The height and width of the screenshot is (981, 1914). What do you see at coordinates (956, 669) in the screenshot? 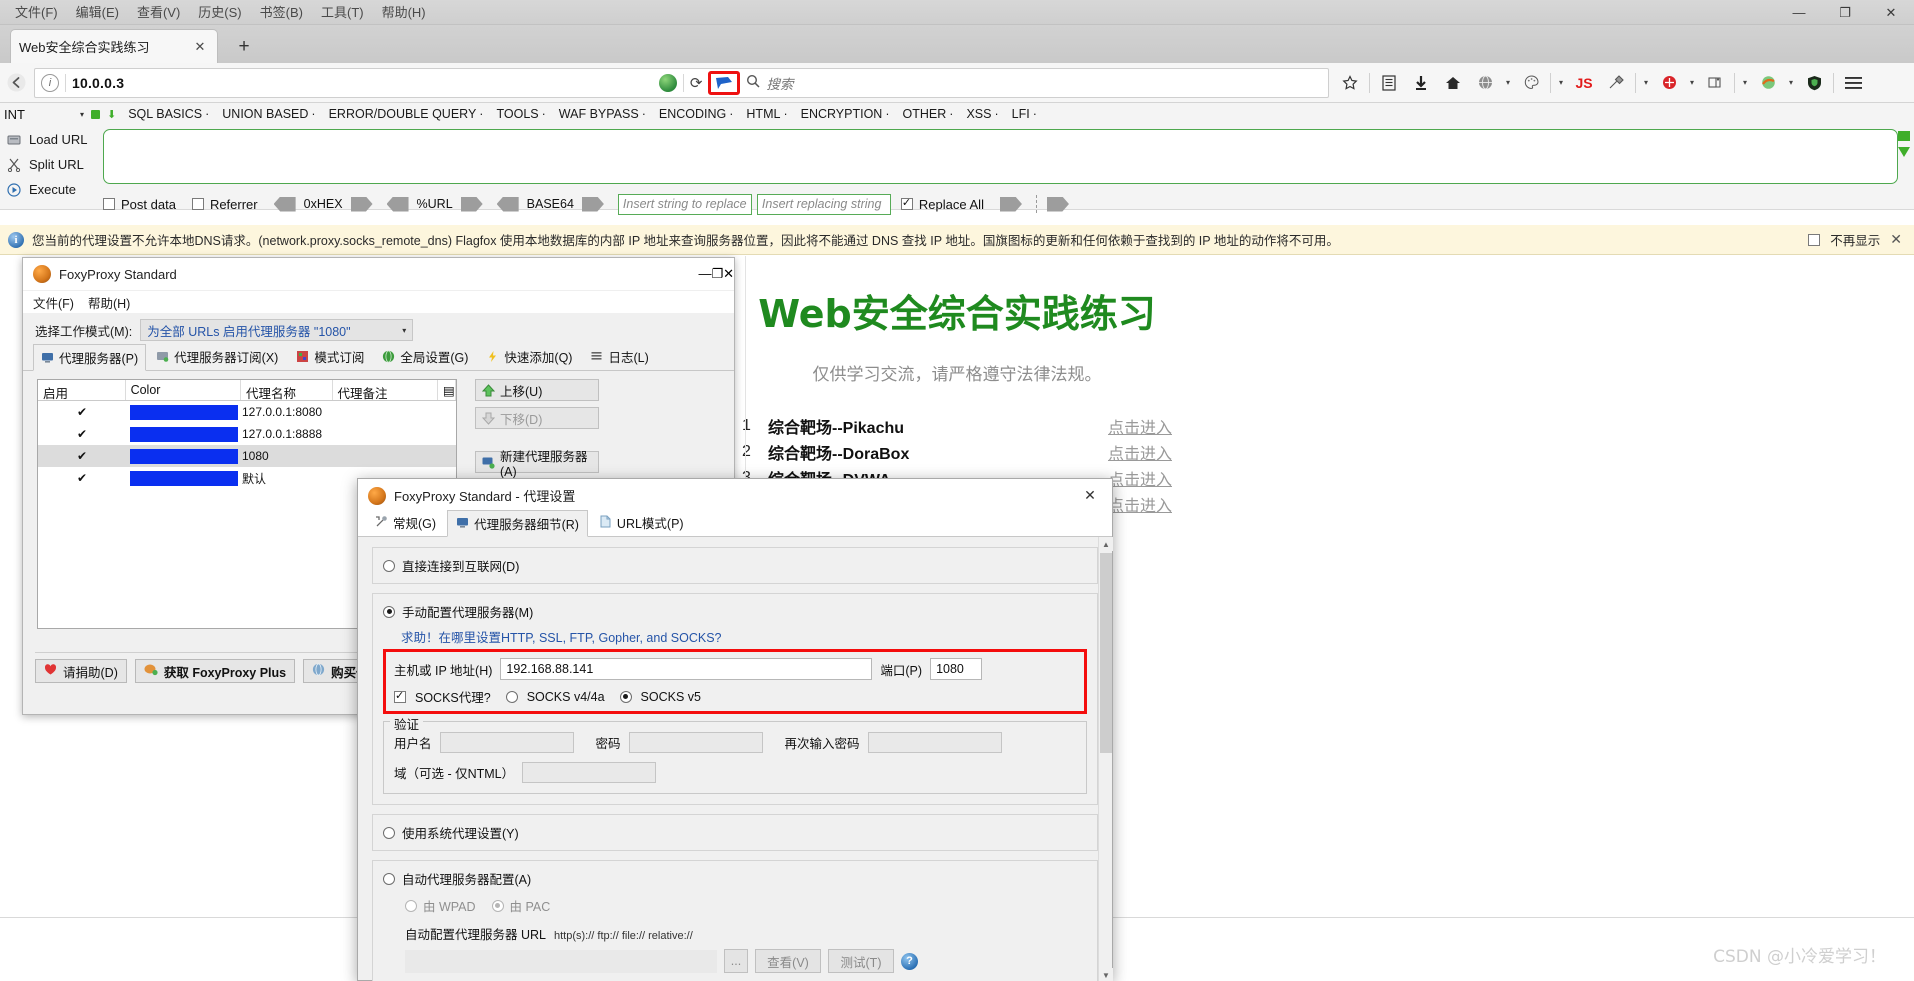
I see `port-input: 1080` at bounding box center [956, 669].